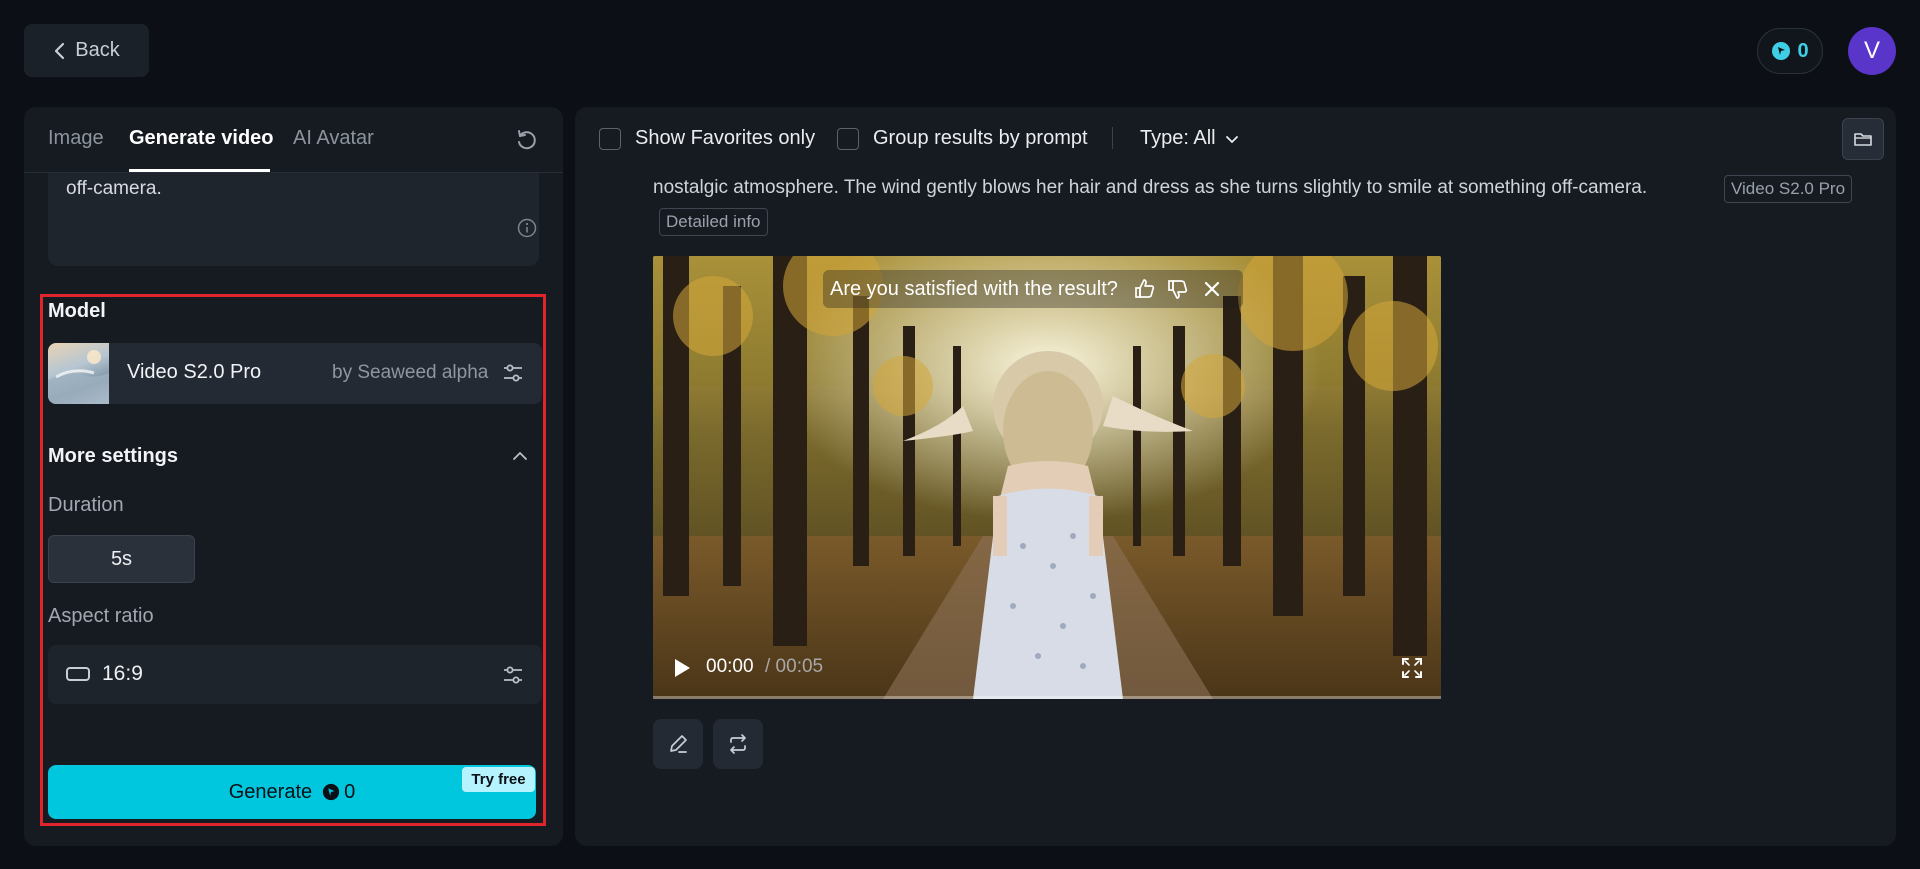 The image size is (1920, 869). Describe the element at coordinates (194, 372) in the screenshot. I see `model-name: Video S2.0 Pro` at that location.